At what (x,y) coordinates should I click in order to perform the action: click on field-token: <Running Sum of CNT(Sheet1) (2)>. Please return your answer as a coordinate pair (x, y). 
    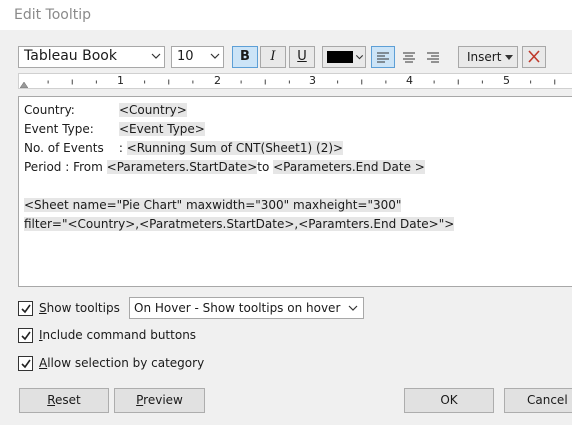
    Looking at the image, I should click on (235, 148).